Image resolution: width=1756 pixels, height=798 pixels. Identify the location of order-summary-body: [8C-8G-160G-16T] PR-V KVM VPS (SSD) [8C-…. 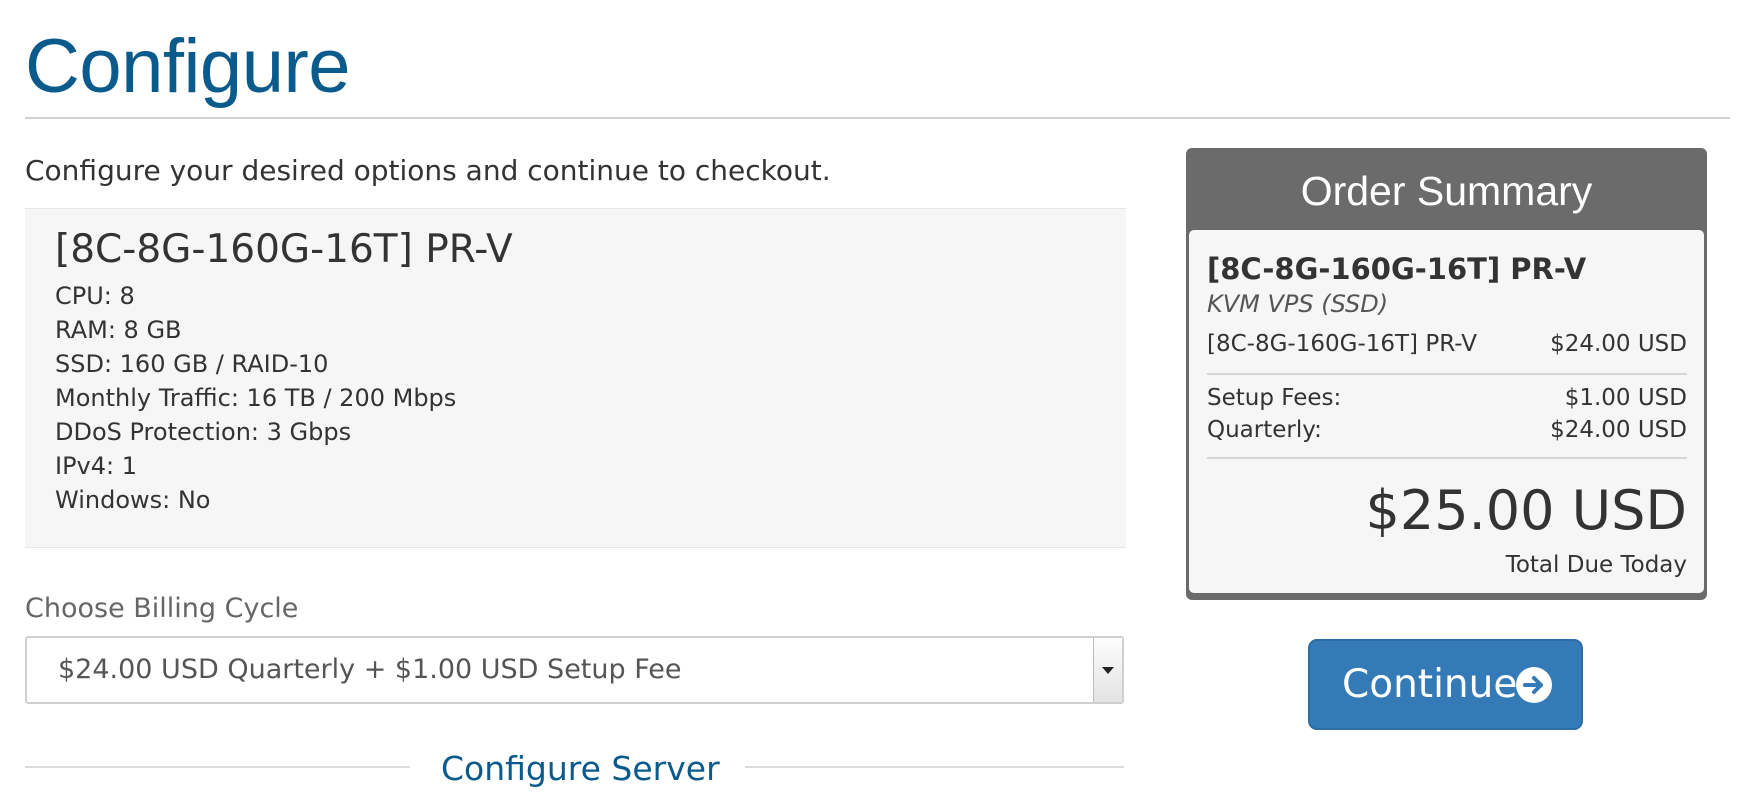
(1446, 411).